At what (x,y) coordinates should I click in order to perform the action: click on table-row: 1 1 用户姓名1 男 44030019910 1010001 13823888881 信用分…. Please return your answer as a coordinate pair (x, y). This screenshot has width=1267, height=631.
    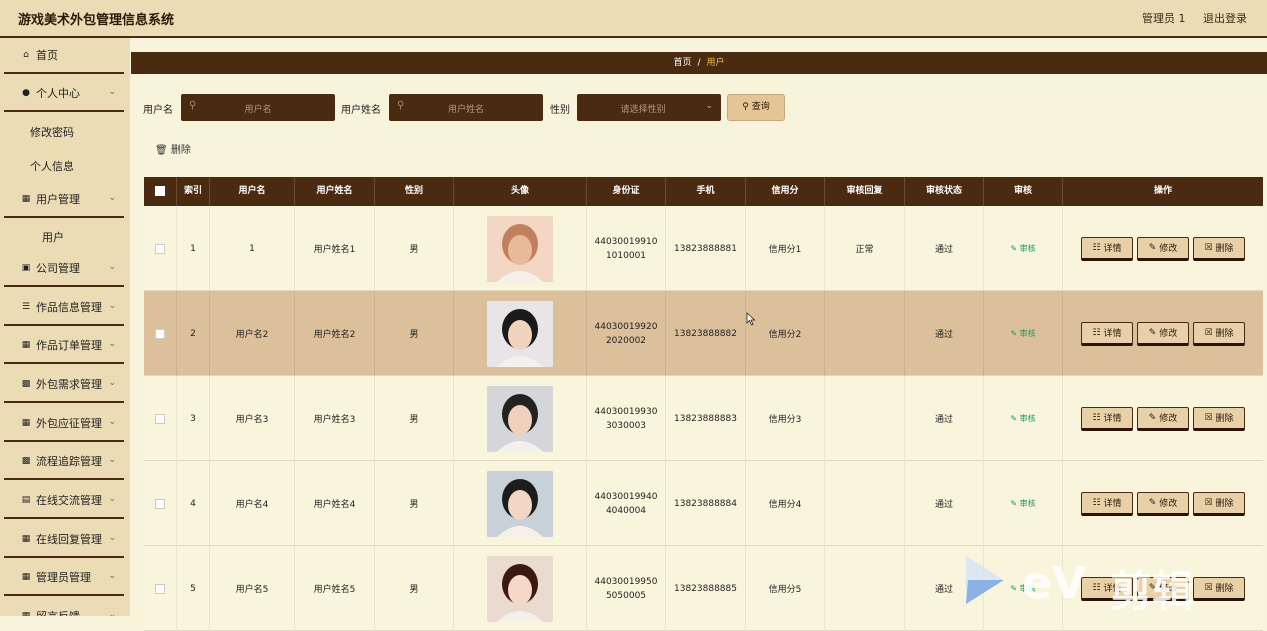
    Looking at the image, I should click on (703, 248).